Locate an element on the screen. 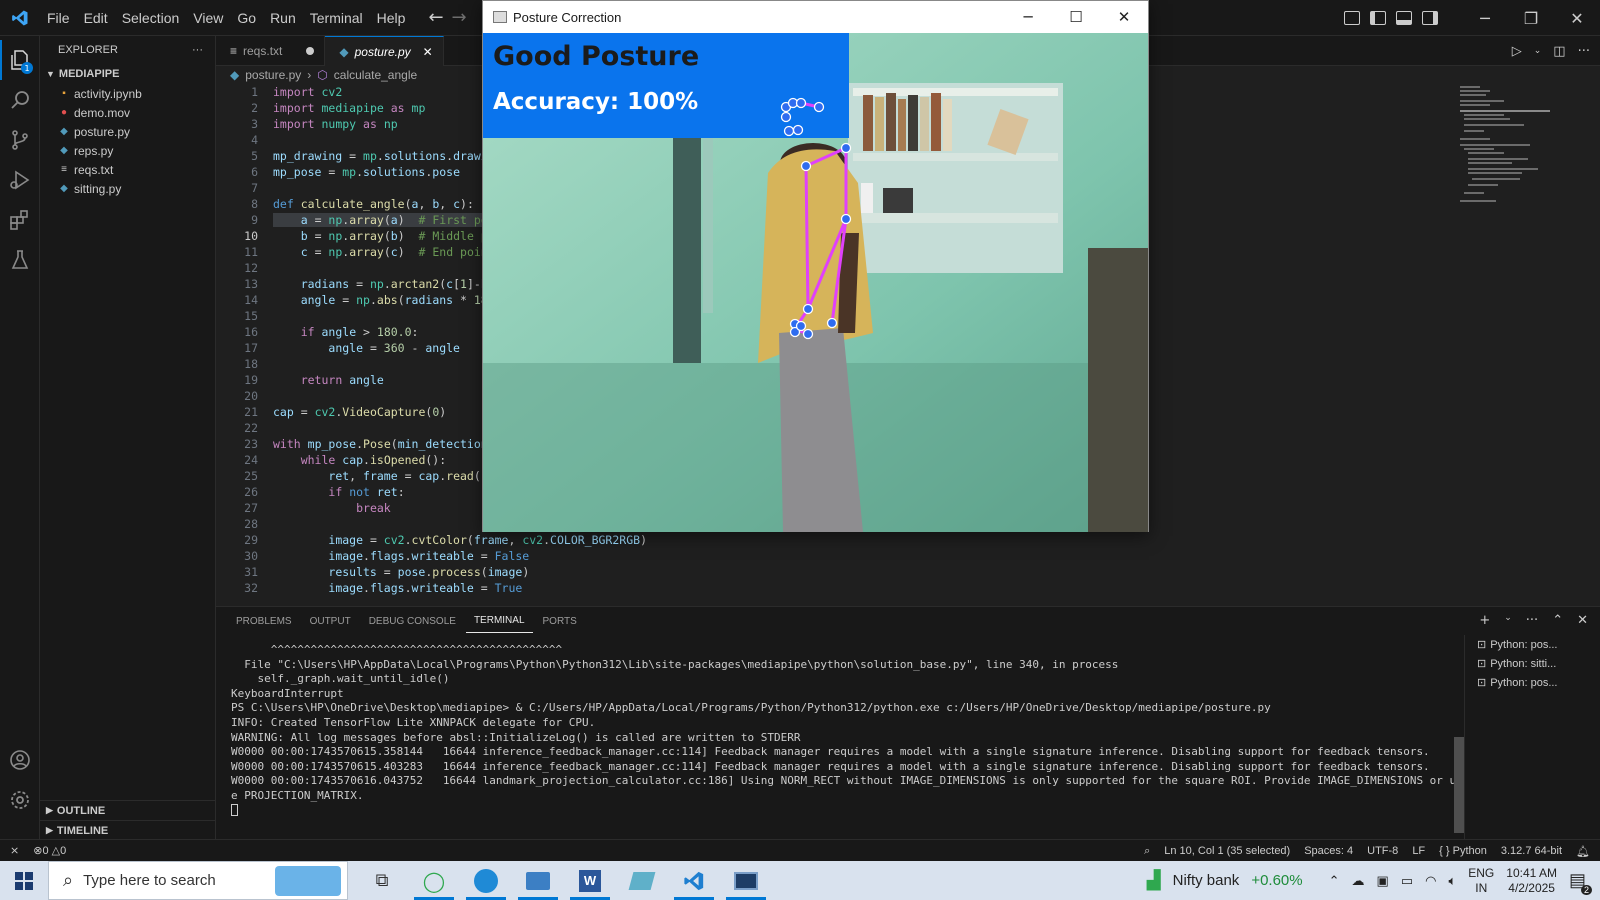  tab-reqs-txt: ≡ reqs.txt is located at coordinates (271, 51).